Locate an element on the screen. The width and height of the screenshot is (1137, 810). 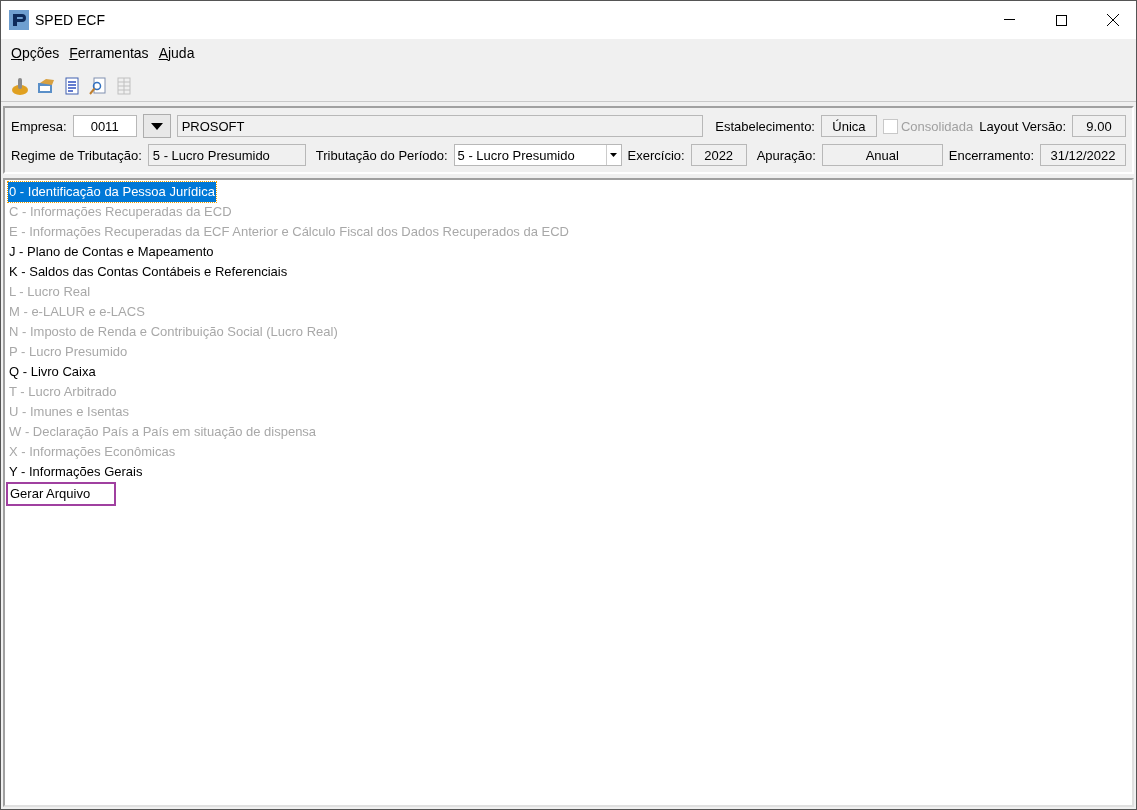
menu-item: Ajuda is located at coordinates (176, 55).